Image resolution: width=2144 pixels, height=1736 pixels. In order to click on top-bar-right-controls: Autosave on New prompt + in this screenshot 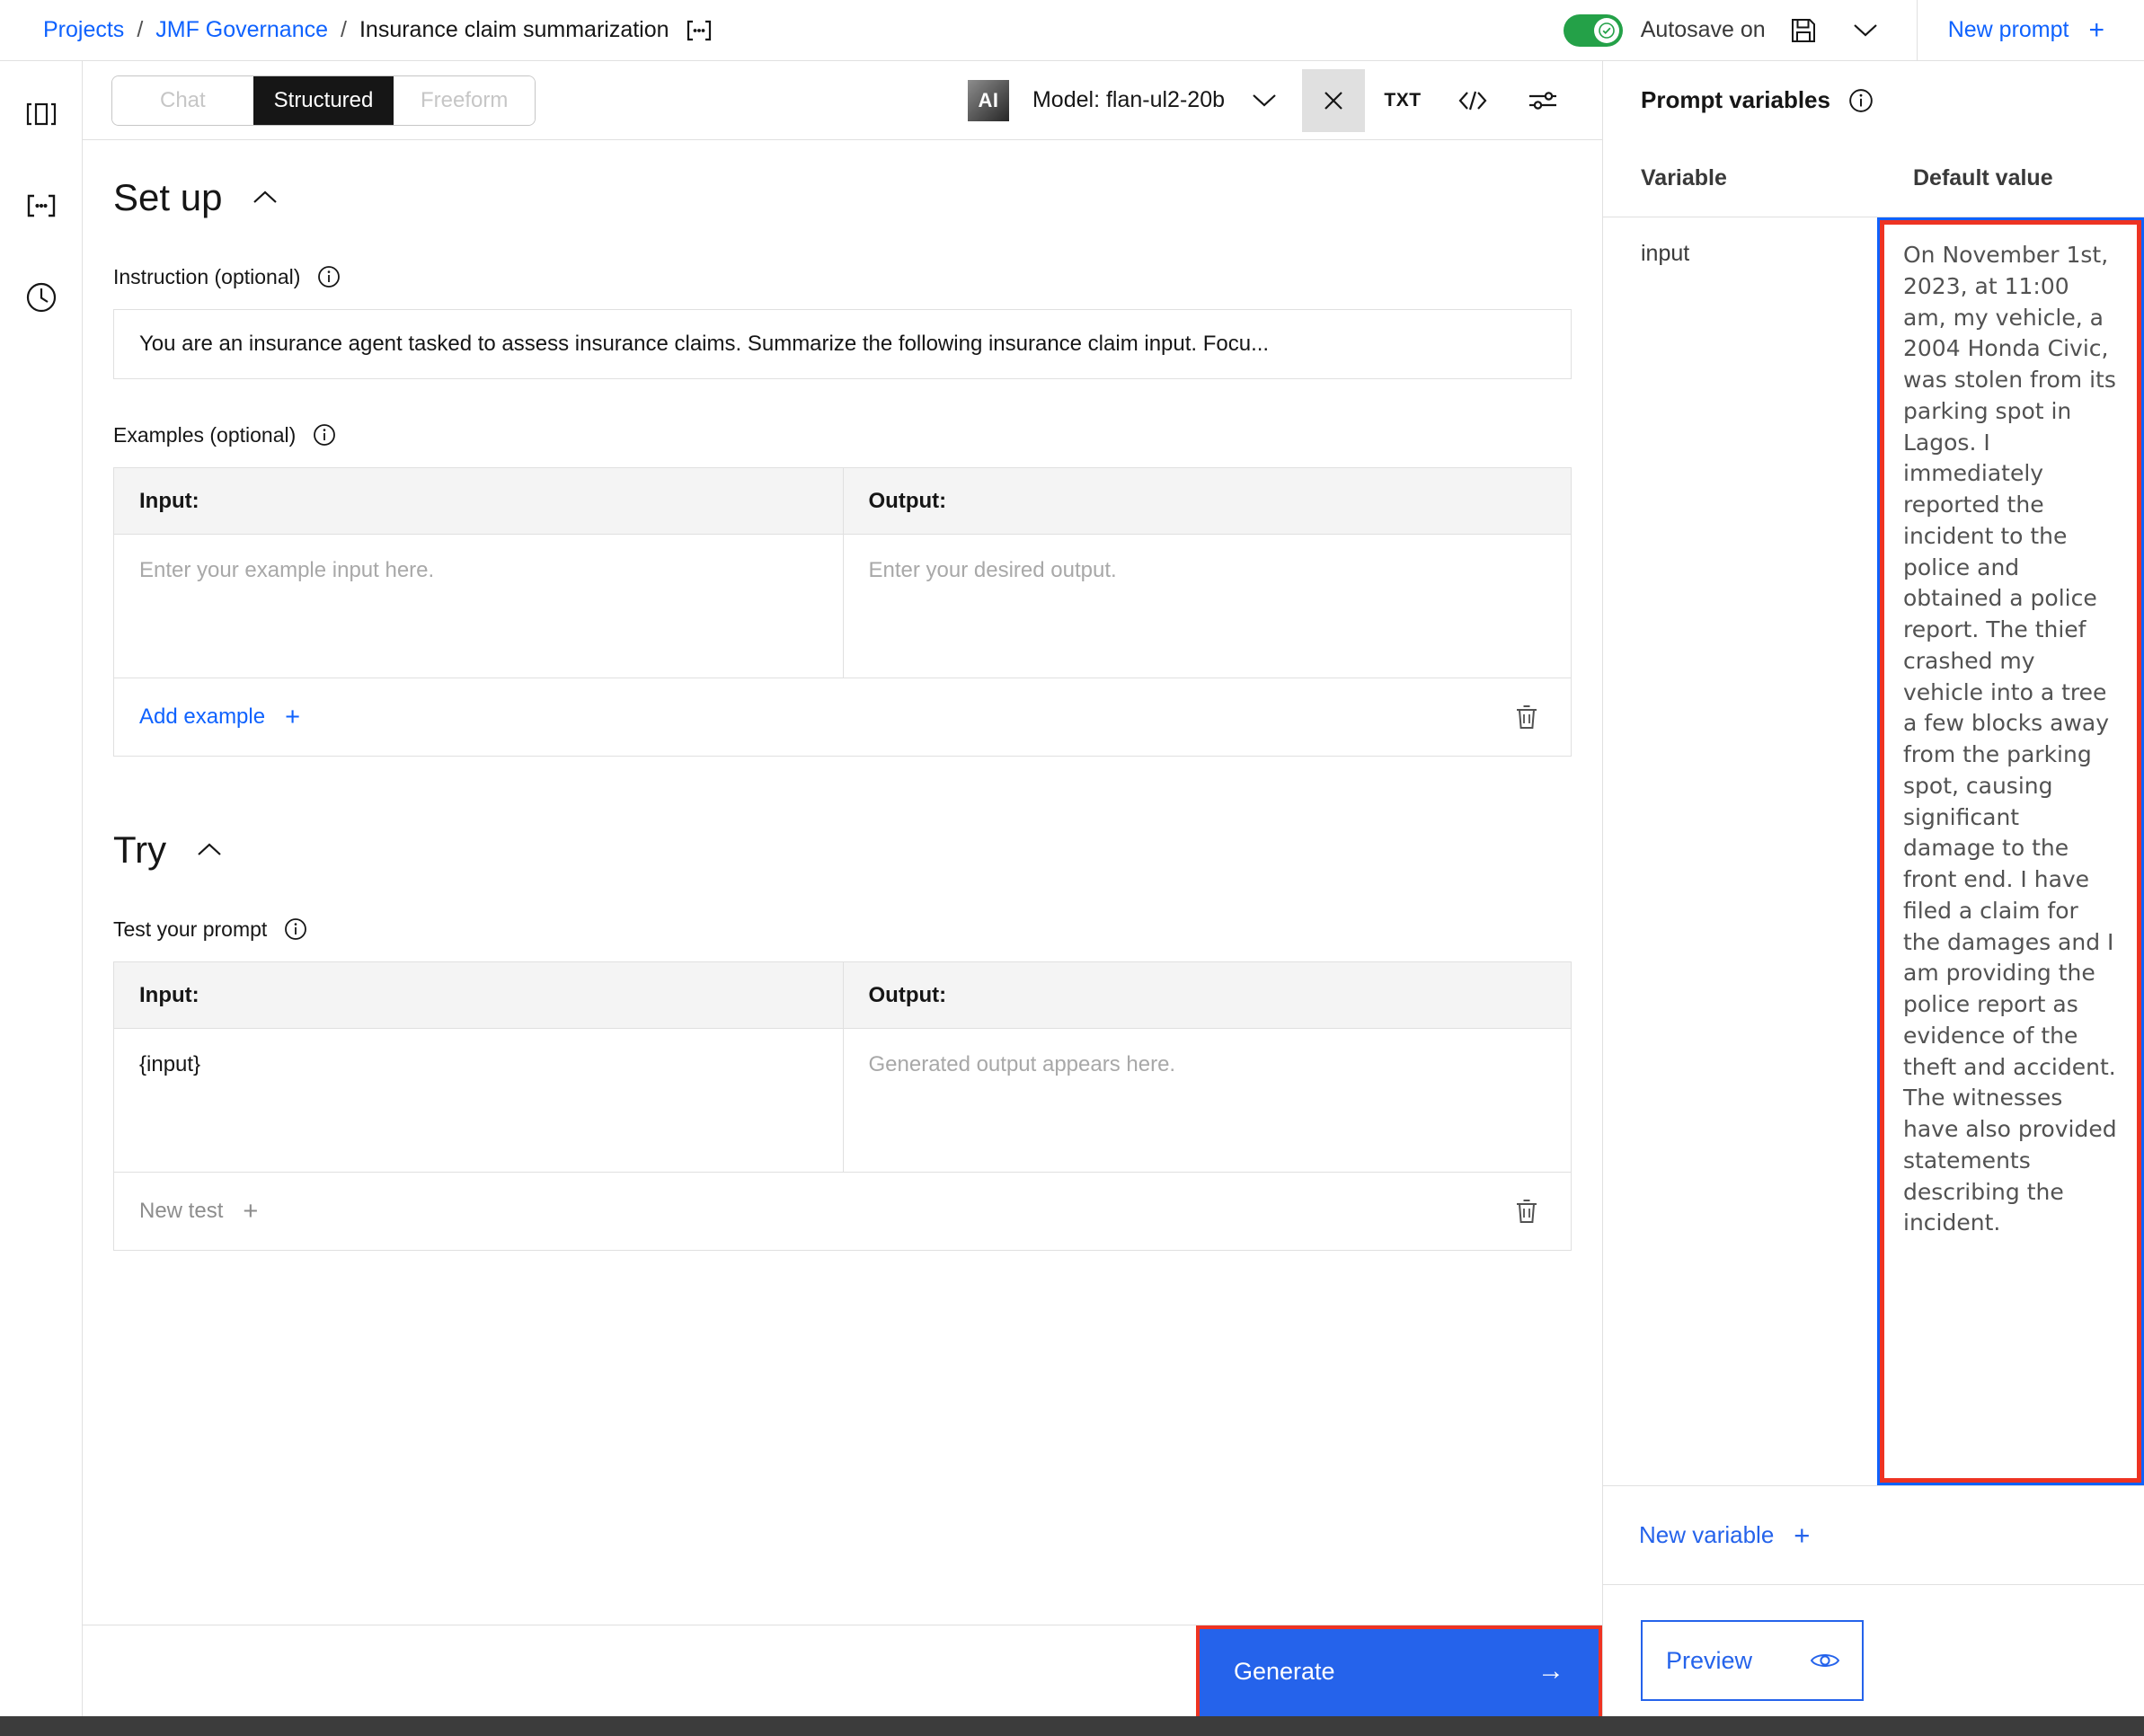, I will do `click(1853, 30)`.